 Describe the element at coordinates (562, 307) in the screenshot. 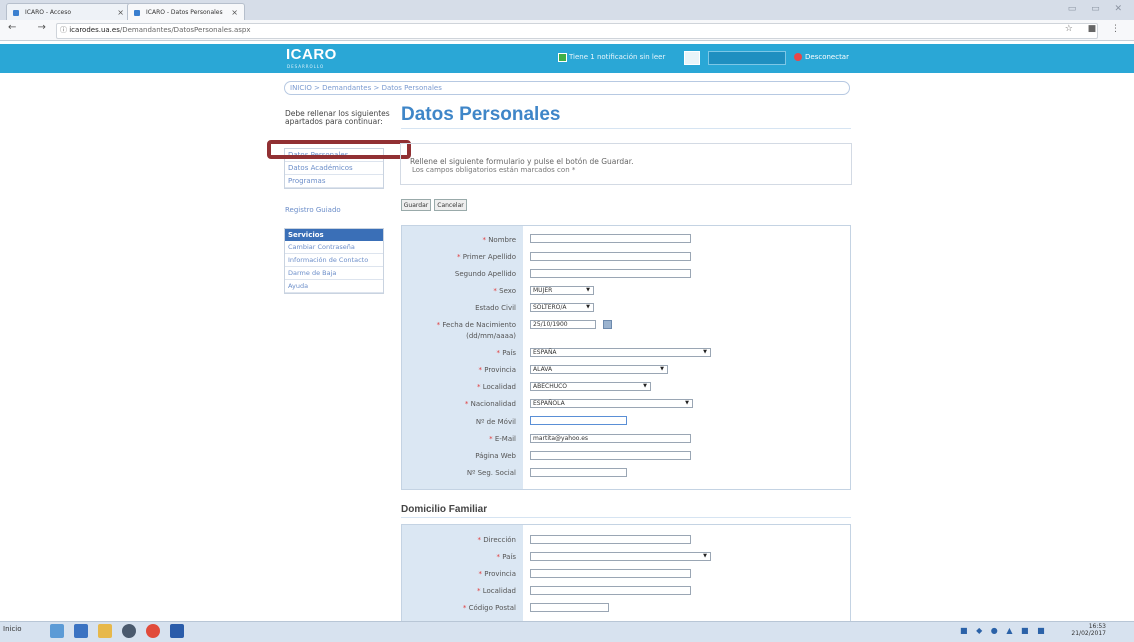

I see `estado-civil-select: SOLTERO/A` at that location.